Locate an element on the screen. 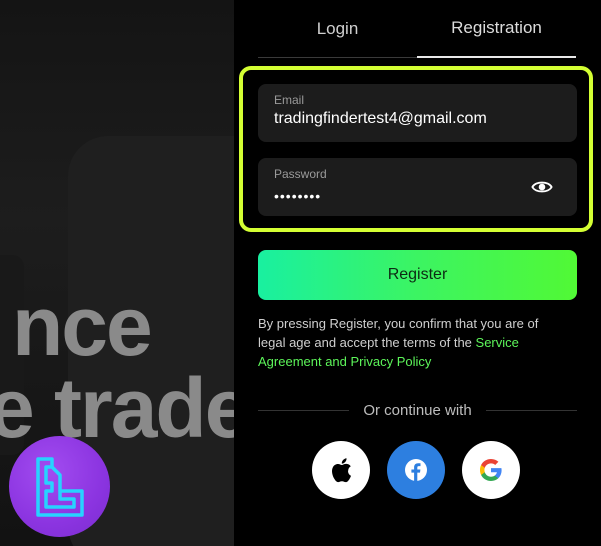 Image resolution: width=601 pixels, height=546 pixels. brand-logo is located at coordinates (59, 486).